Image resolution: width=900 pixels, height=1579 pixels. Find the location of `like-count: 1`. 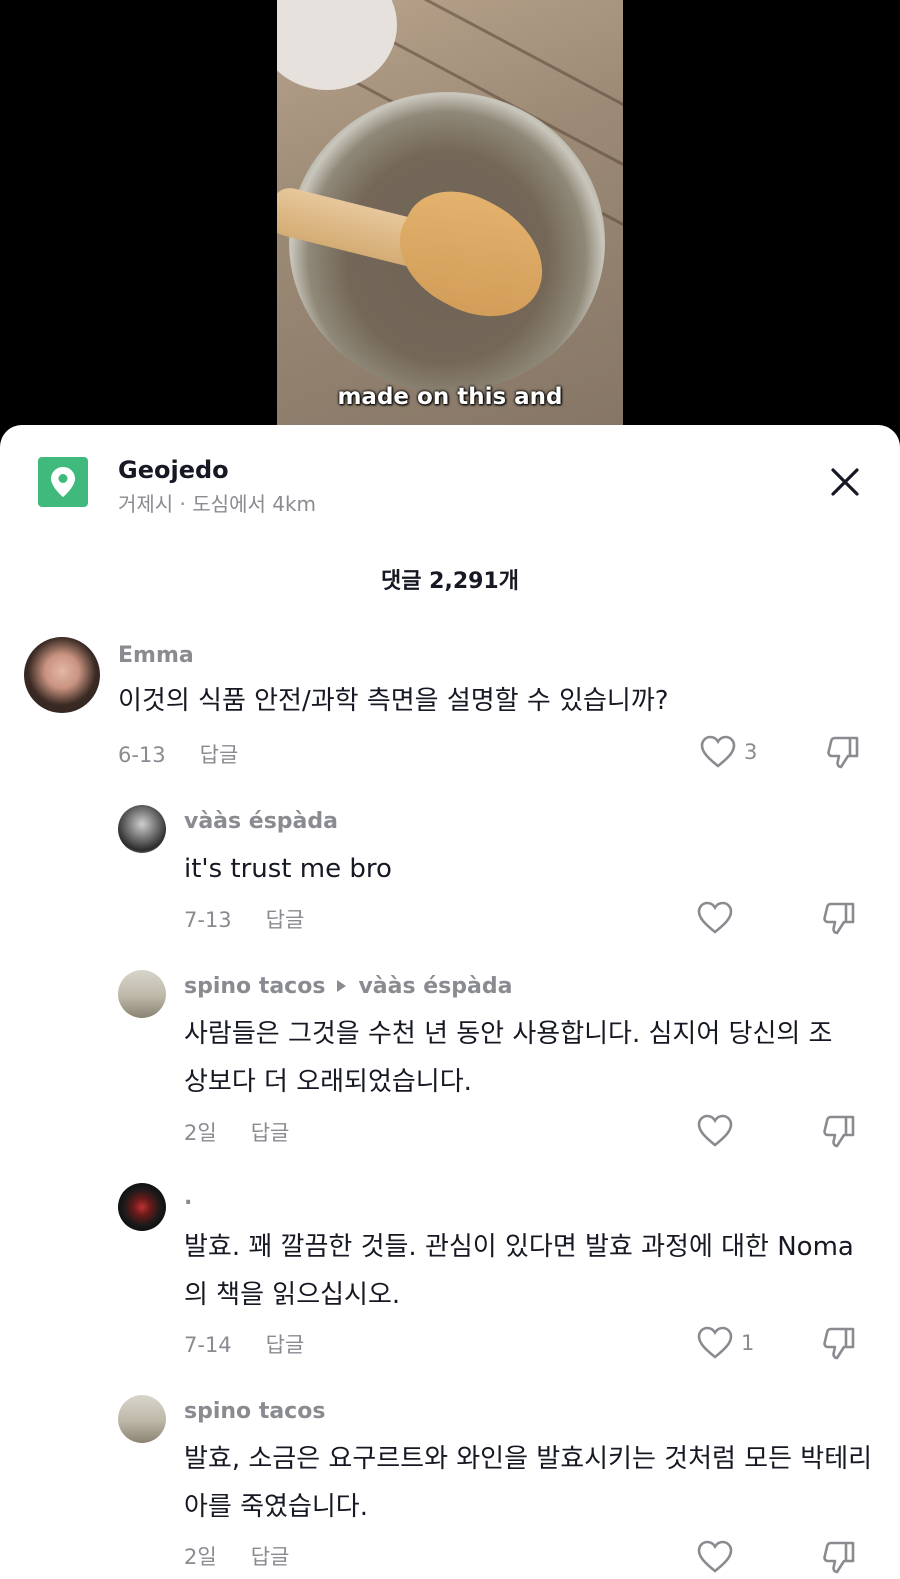

like-count: 1 is located at coordinates (748, 1343).